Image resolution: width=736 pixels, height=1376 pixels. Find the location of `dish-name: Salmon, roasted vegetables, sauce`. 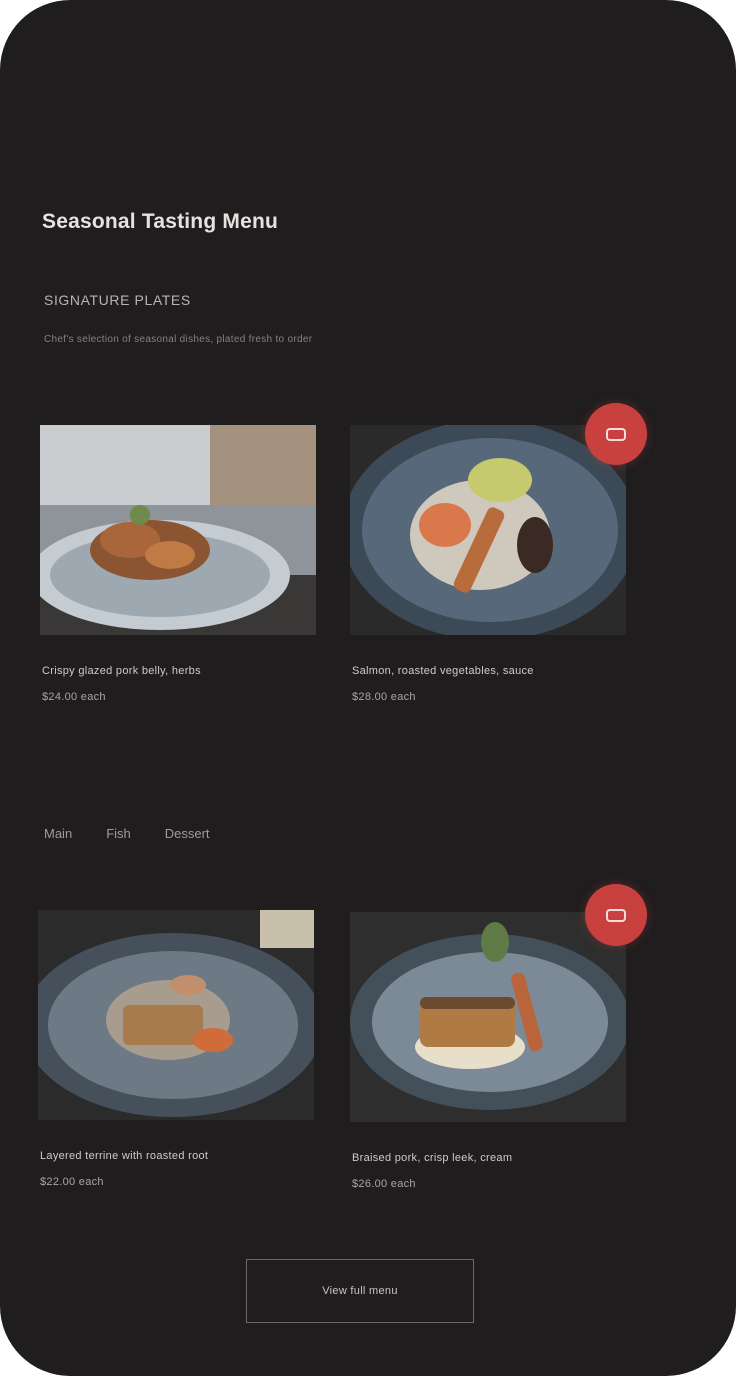

dish-name: Salmon, roasted vegetables, sauce is located at coordinates (443, 671).